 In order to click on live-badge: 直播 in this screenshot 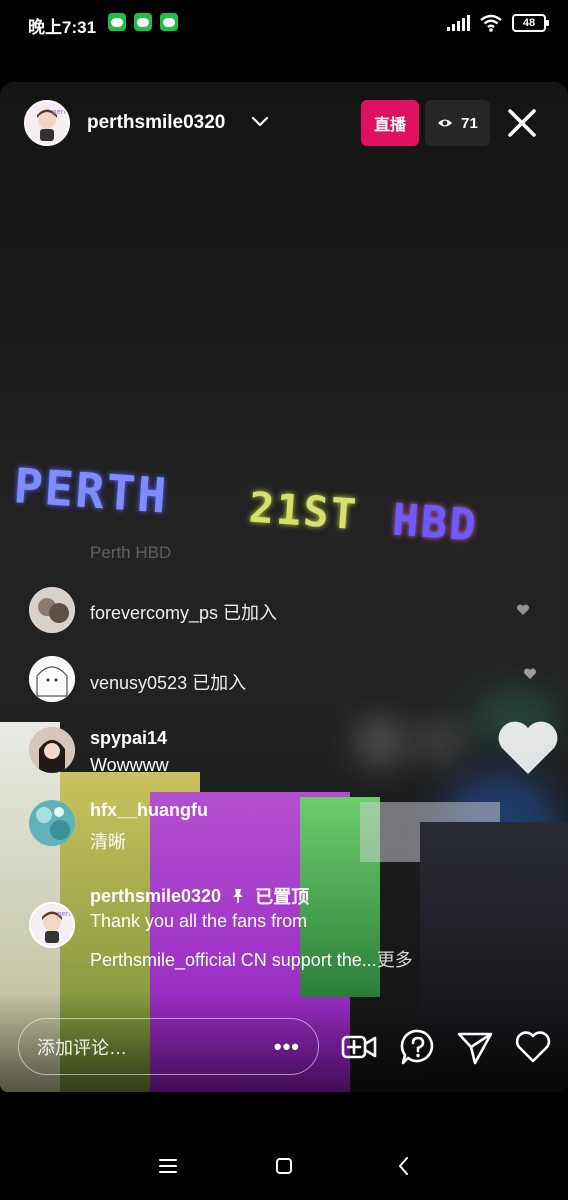, I will do `click(390, 123)`.